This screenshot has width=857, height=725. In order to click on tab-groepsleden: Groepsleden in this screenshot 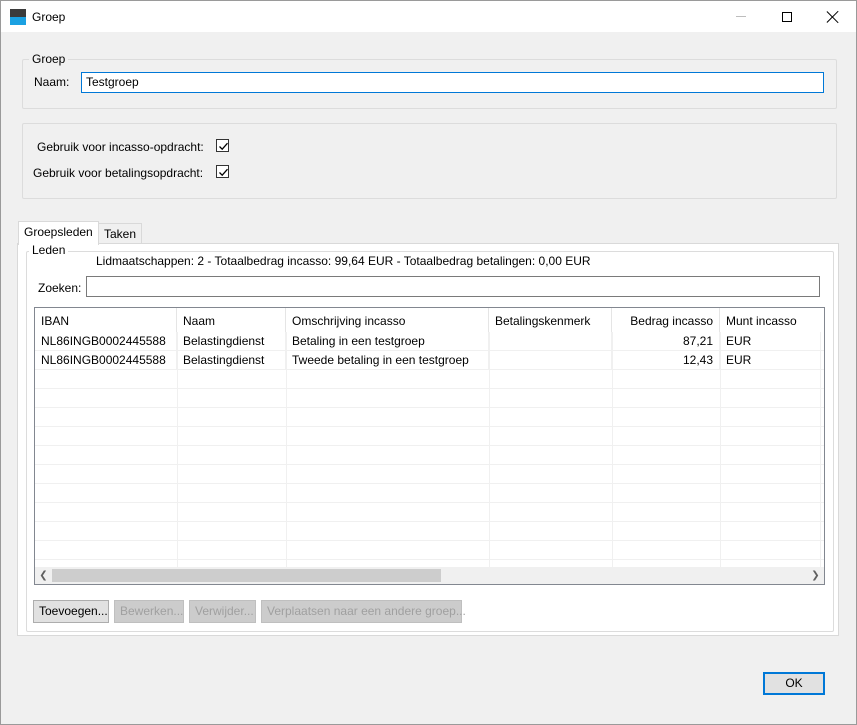, I will do `click(58, 233)`.